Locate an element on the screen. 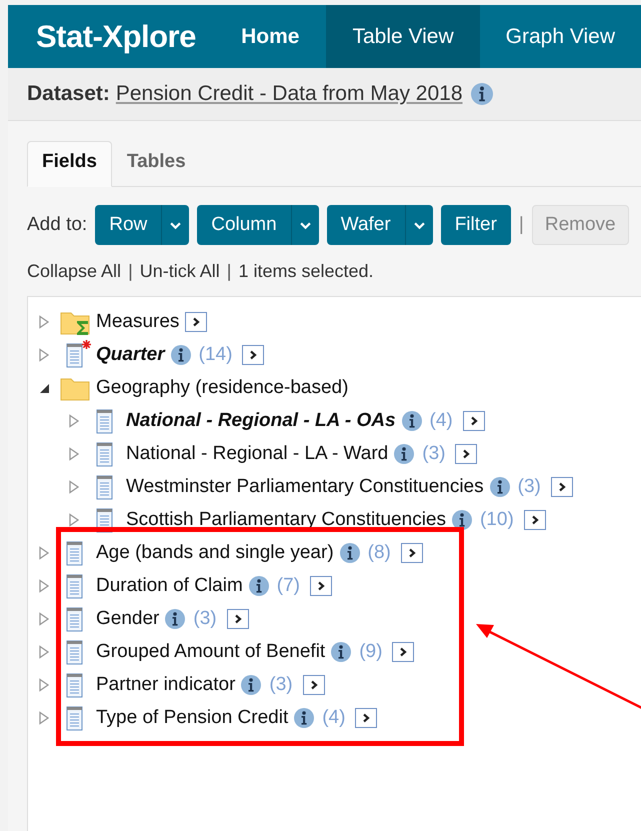 This screenshot has width=641, height=831. panel-tab: Fields is located at coordinates (69, 164).